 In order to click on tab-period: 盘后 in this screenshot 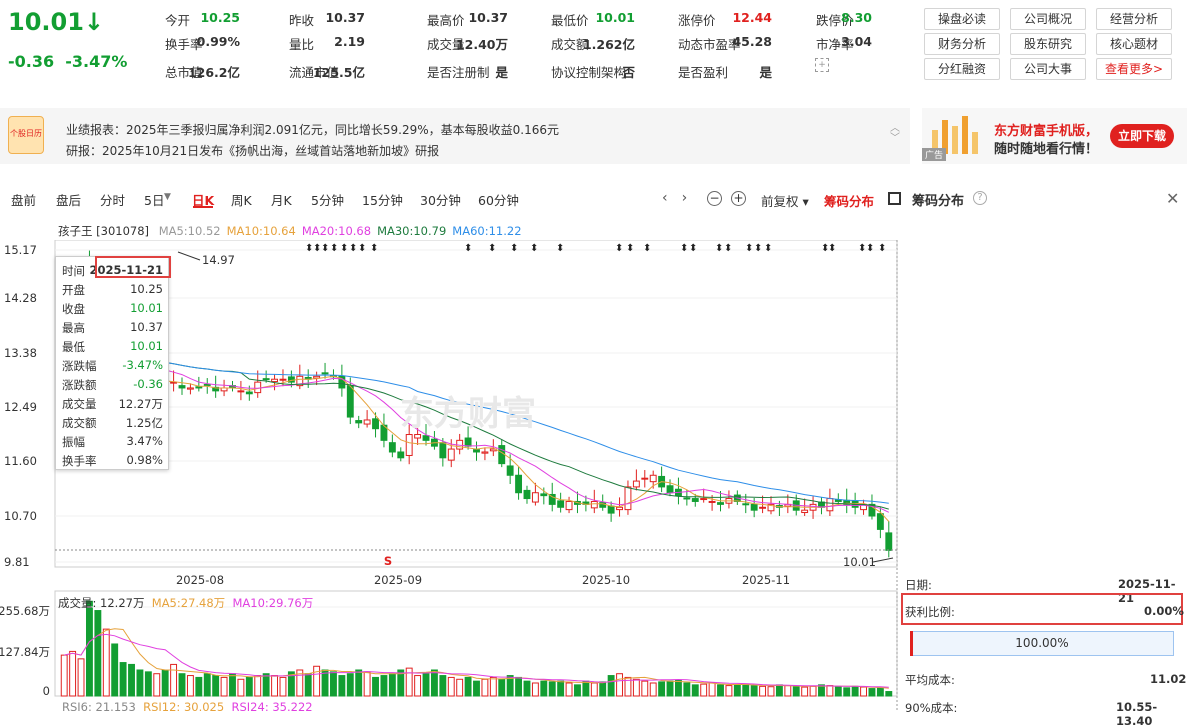, I will do `click(68, 199)`.